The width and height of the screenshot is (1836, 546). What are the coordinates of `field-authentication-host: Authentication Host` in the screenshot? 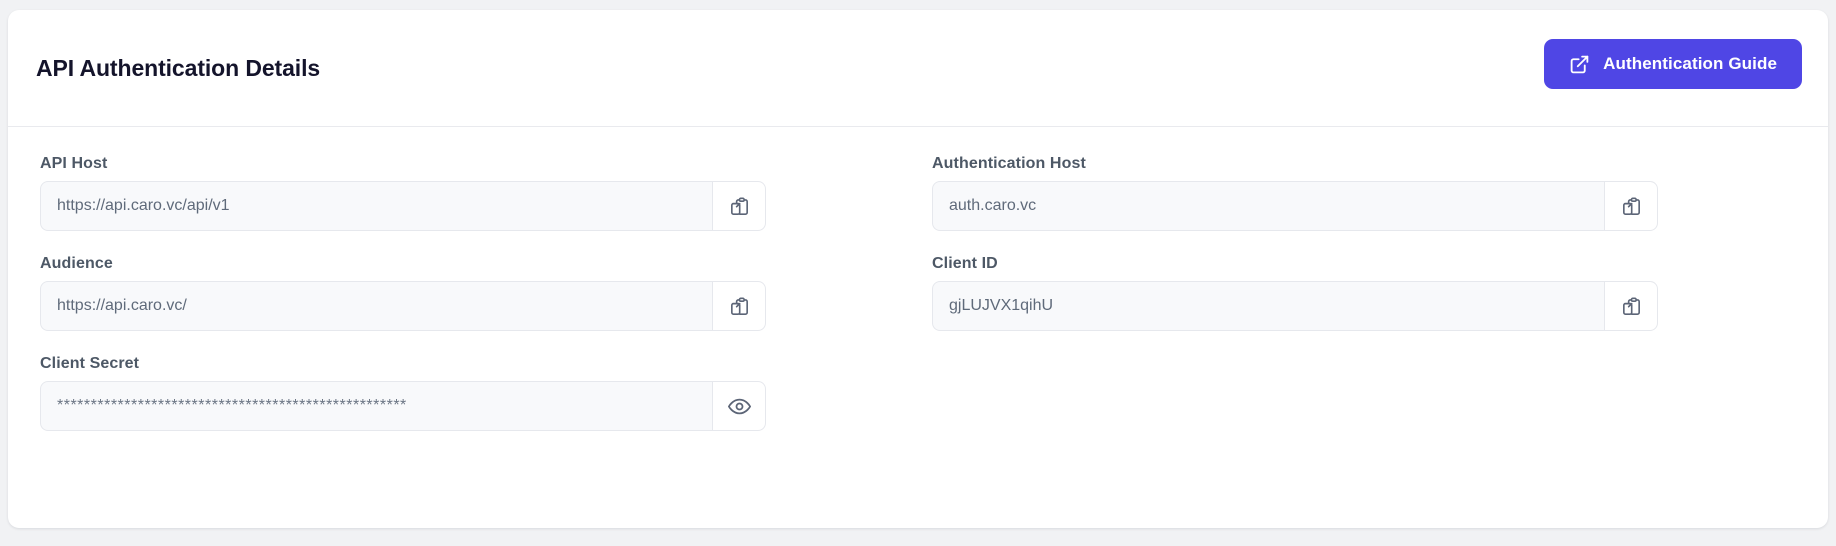 It's located at (1295, 193).